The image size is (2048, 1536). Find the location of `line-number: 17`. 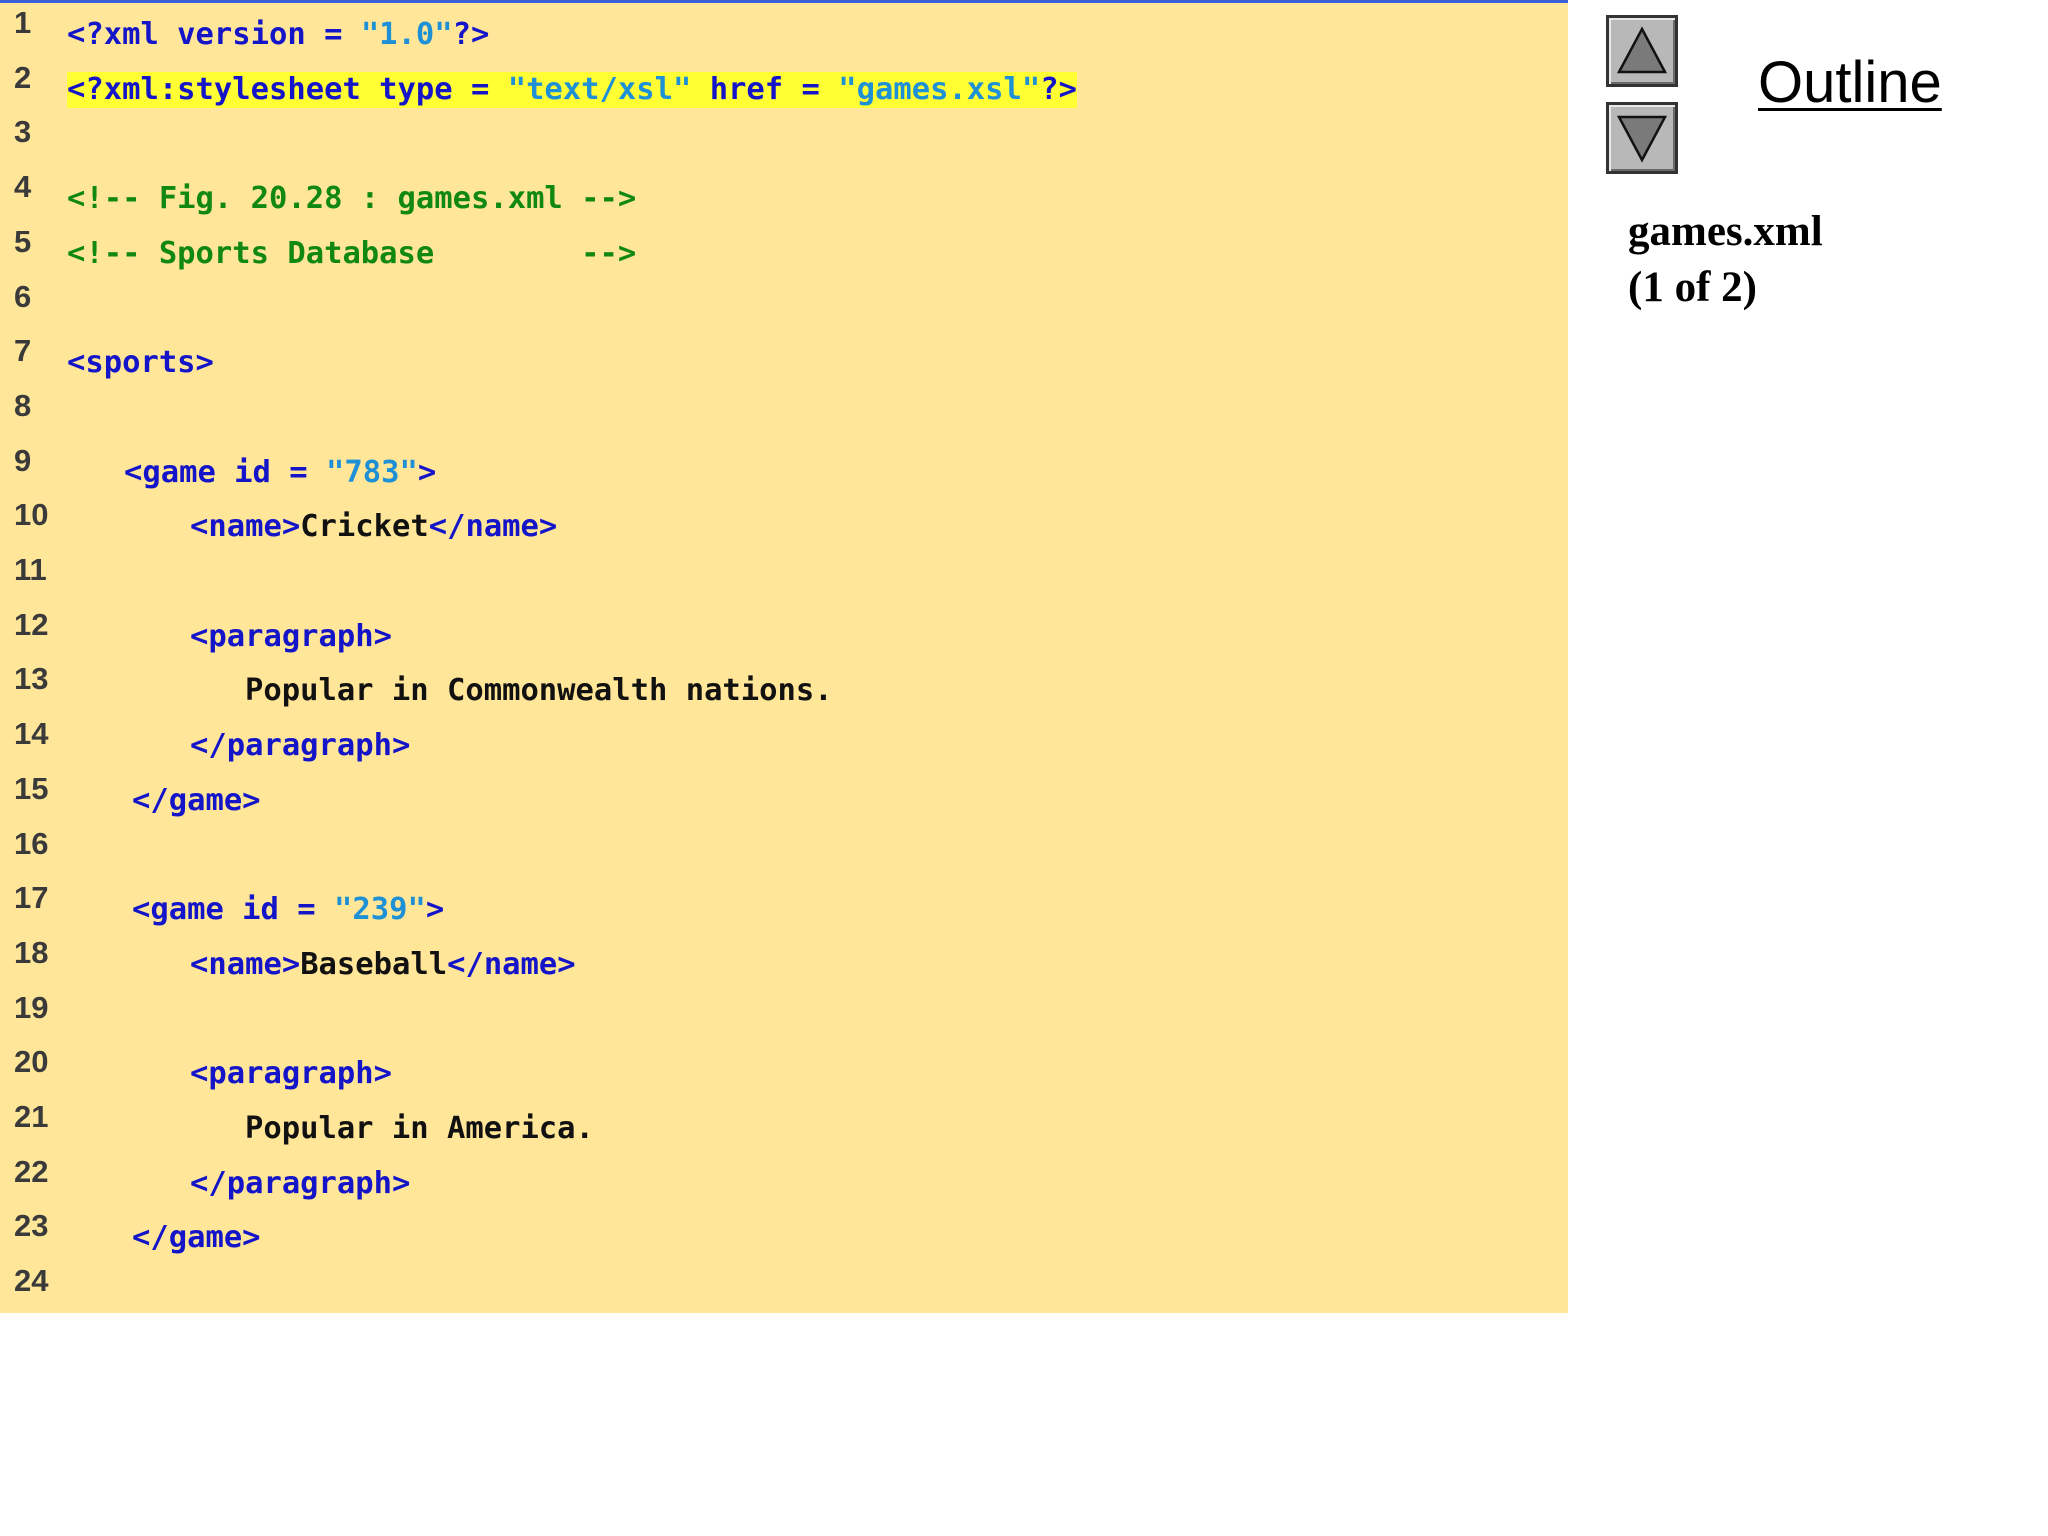

line-number: 17 is located at coordinates (31, 898).